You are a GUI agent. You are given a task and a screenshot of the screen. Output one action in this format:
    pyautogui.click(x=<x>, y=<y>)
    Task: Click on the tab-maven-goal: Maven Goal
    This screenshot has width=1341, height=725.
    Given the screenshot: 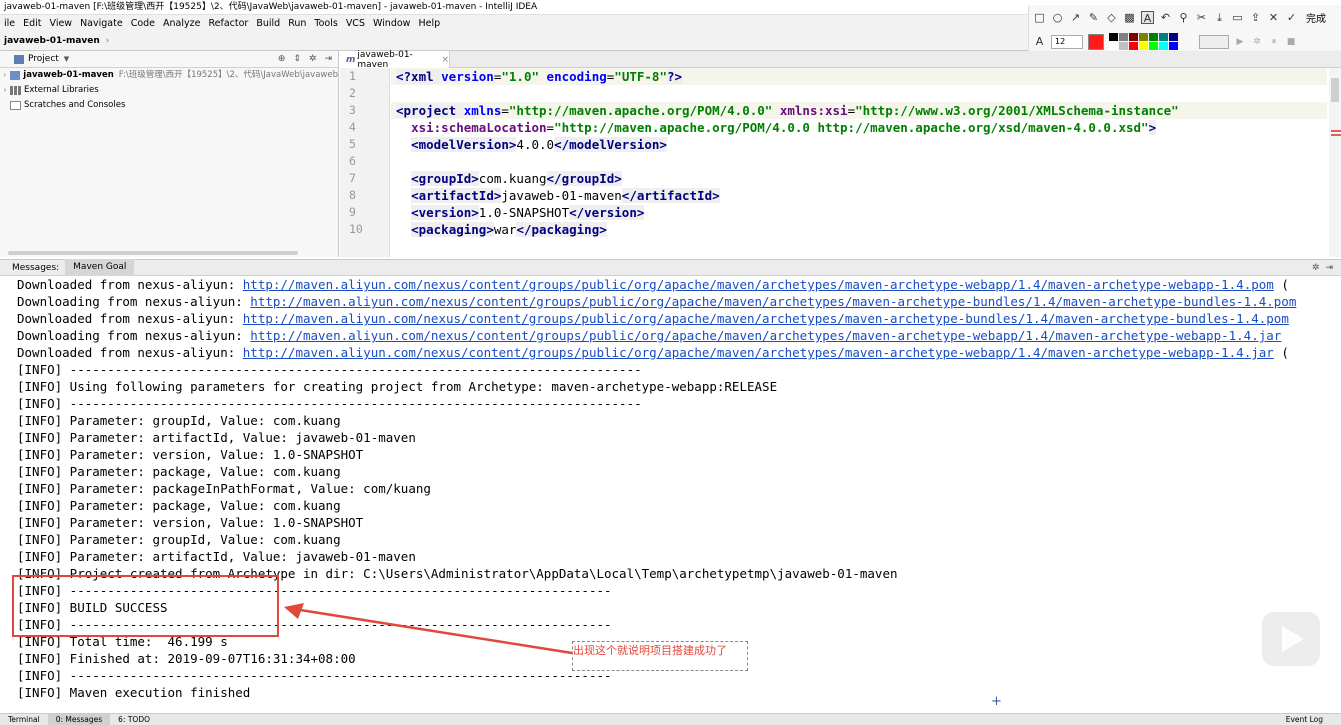 What is the action you would take?
    pyautogui.click(x=100, y=267)
    